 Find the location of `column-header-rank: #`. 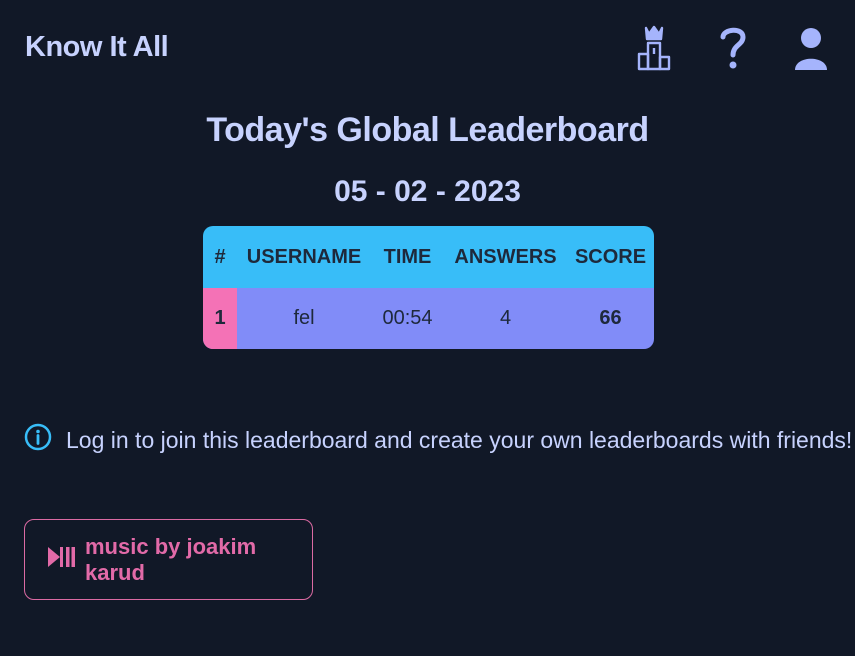

column-header-rank: # is located at coordinates (220, 256).